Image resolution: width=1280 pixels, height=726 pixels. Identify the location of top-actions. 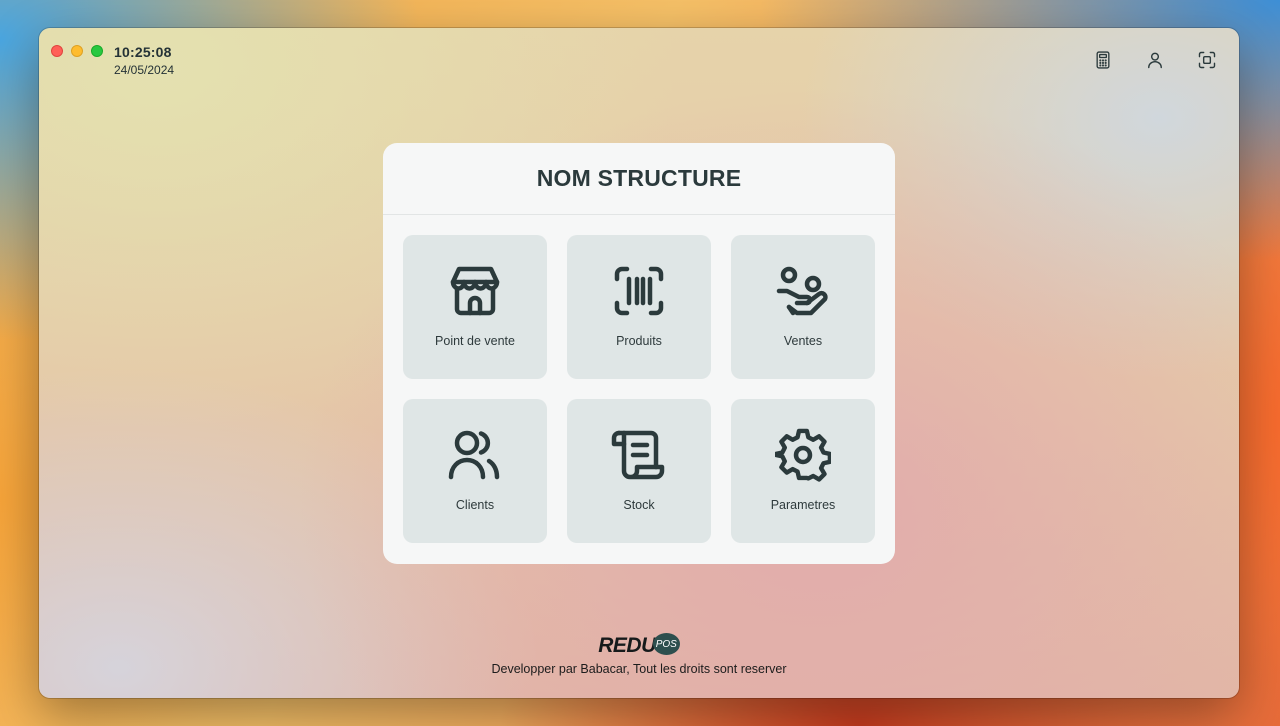
(1155, 60).